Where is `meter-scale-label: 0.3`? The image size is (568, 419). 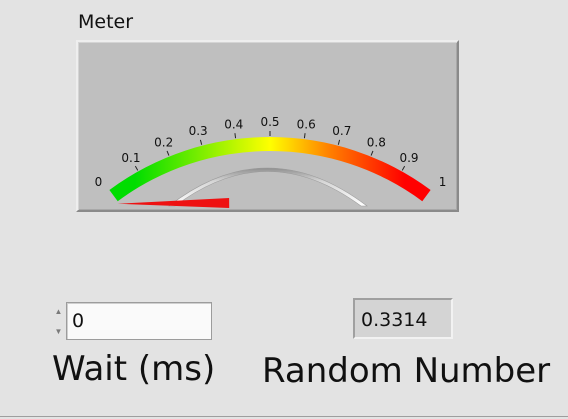 meter-scale-label: 0.3 is located at coordinates (198, 131).